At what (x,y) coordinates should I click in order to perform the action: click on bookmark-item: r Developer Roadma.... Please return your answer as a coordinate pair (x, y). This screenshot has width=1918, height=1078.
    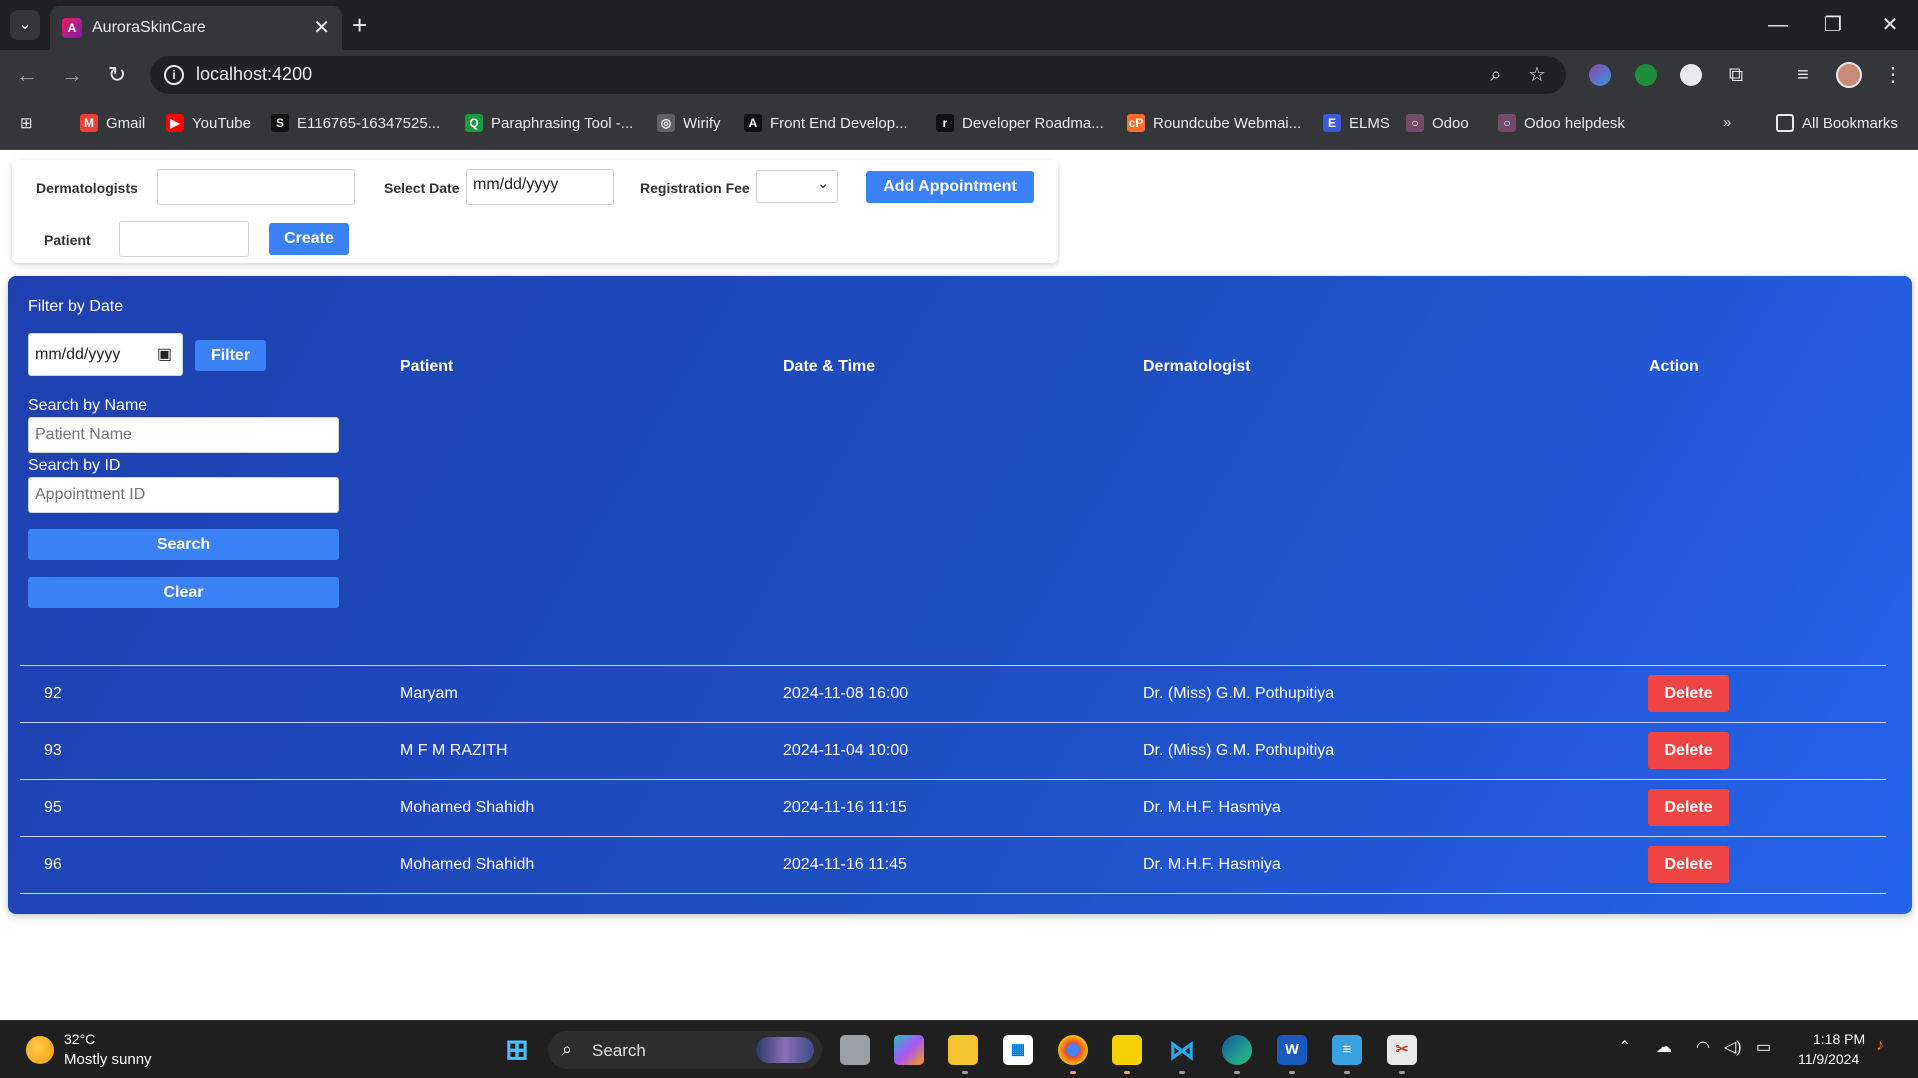
    Looking at the image, I should click on (1020, 123).